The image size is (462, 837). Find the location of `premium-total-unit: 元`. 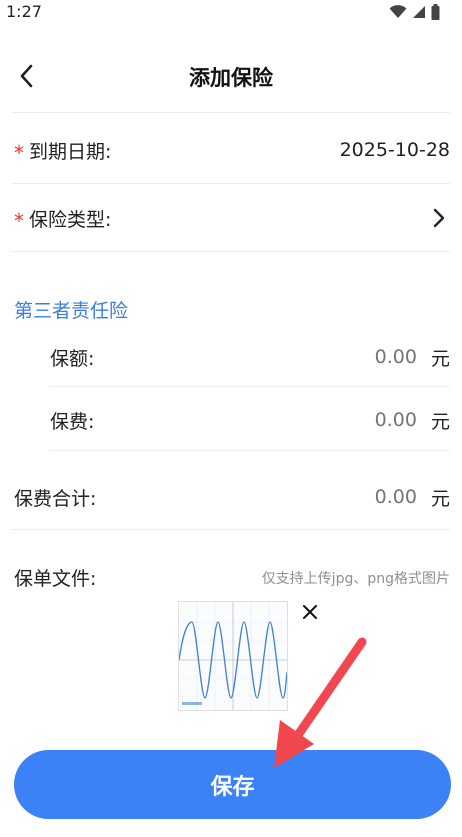

premium-total-unit: 元 is located at coordinates (440, 498).